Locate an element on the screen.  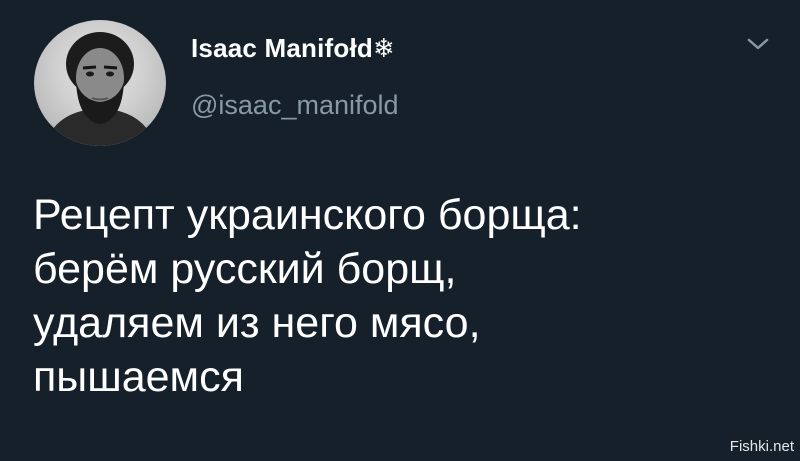
avatar-photo is located at coordinates (100, 89).